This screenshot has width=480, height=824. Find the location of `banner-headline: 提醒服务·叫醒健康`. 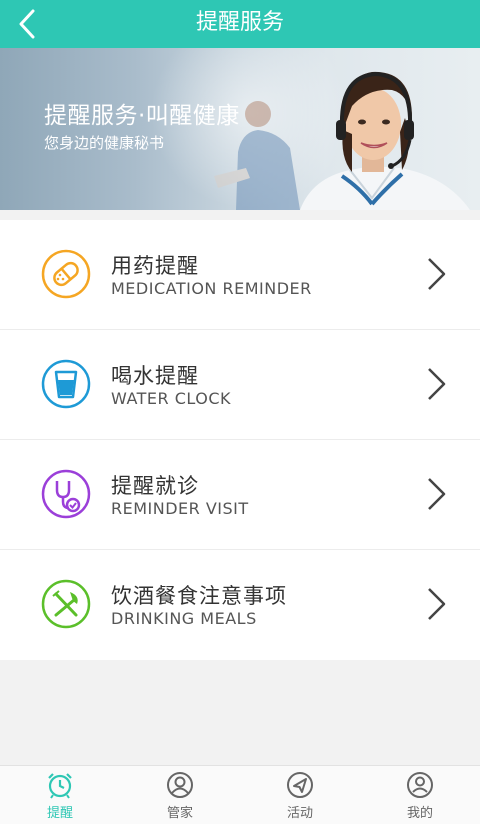

banner-headline: 提醒服务·叫醒健康 is located at coordinates (142, 116).